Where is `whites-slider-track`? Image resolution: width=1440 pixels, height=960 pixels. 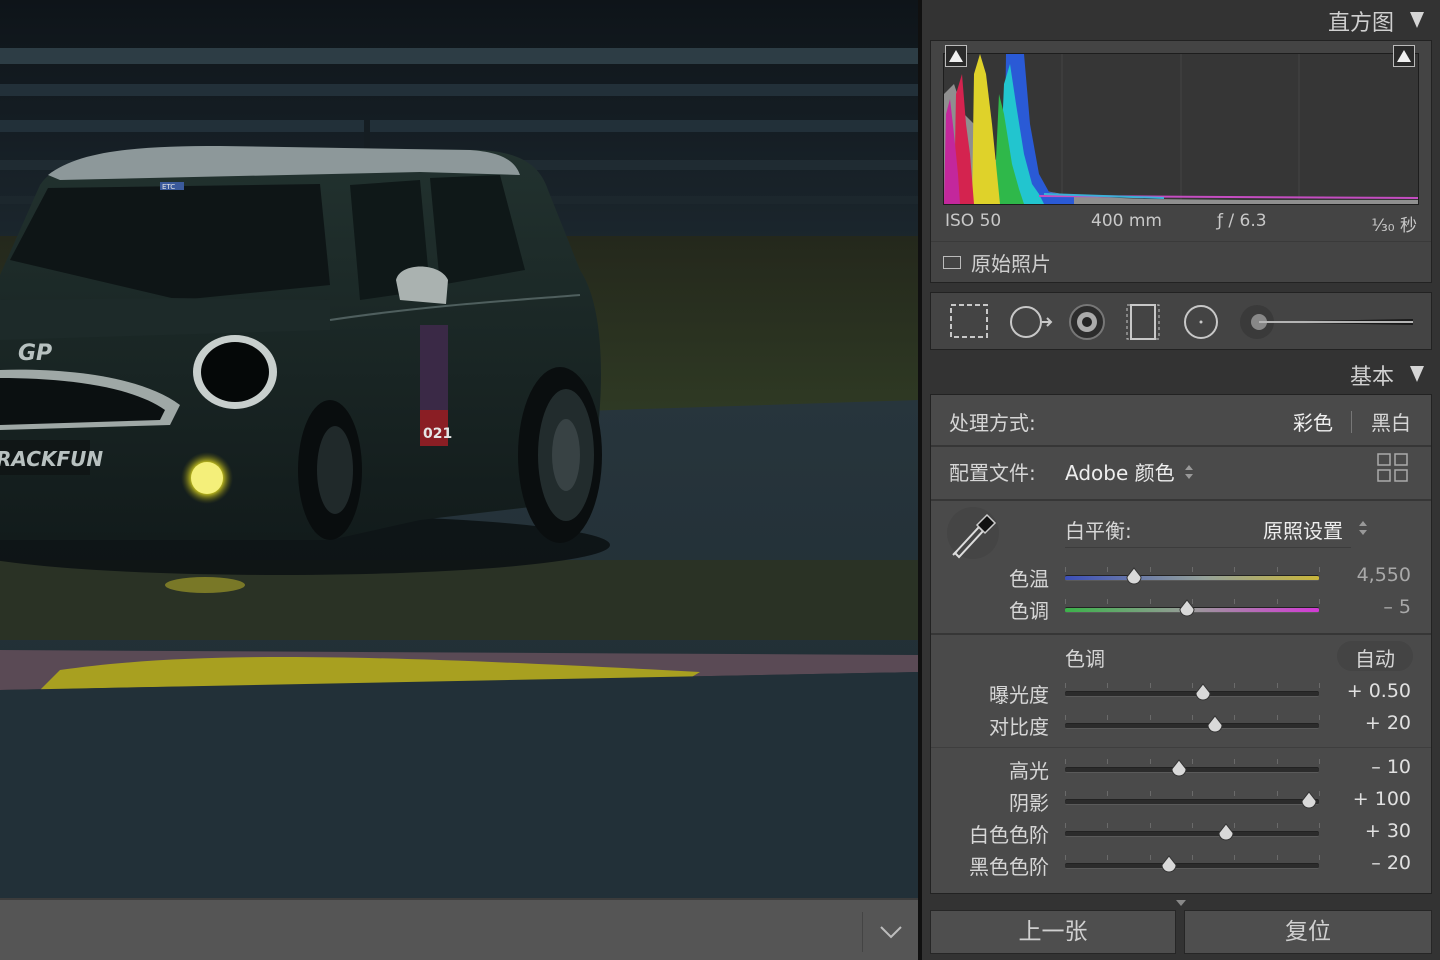 whites-slider-track is located at coordinates (1192, 834).